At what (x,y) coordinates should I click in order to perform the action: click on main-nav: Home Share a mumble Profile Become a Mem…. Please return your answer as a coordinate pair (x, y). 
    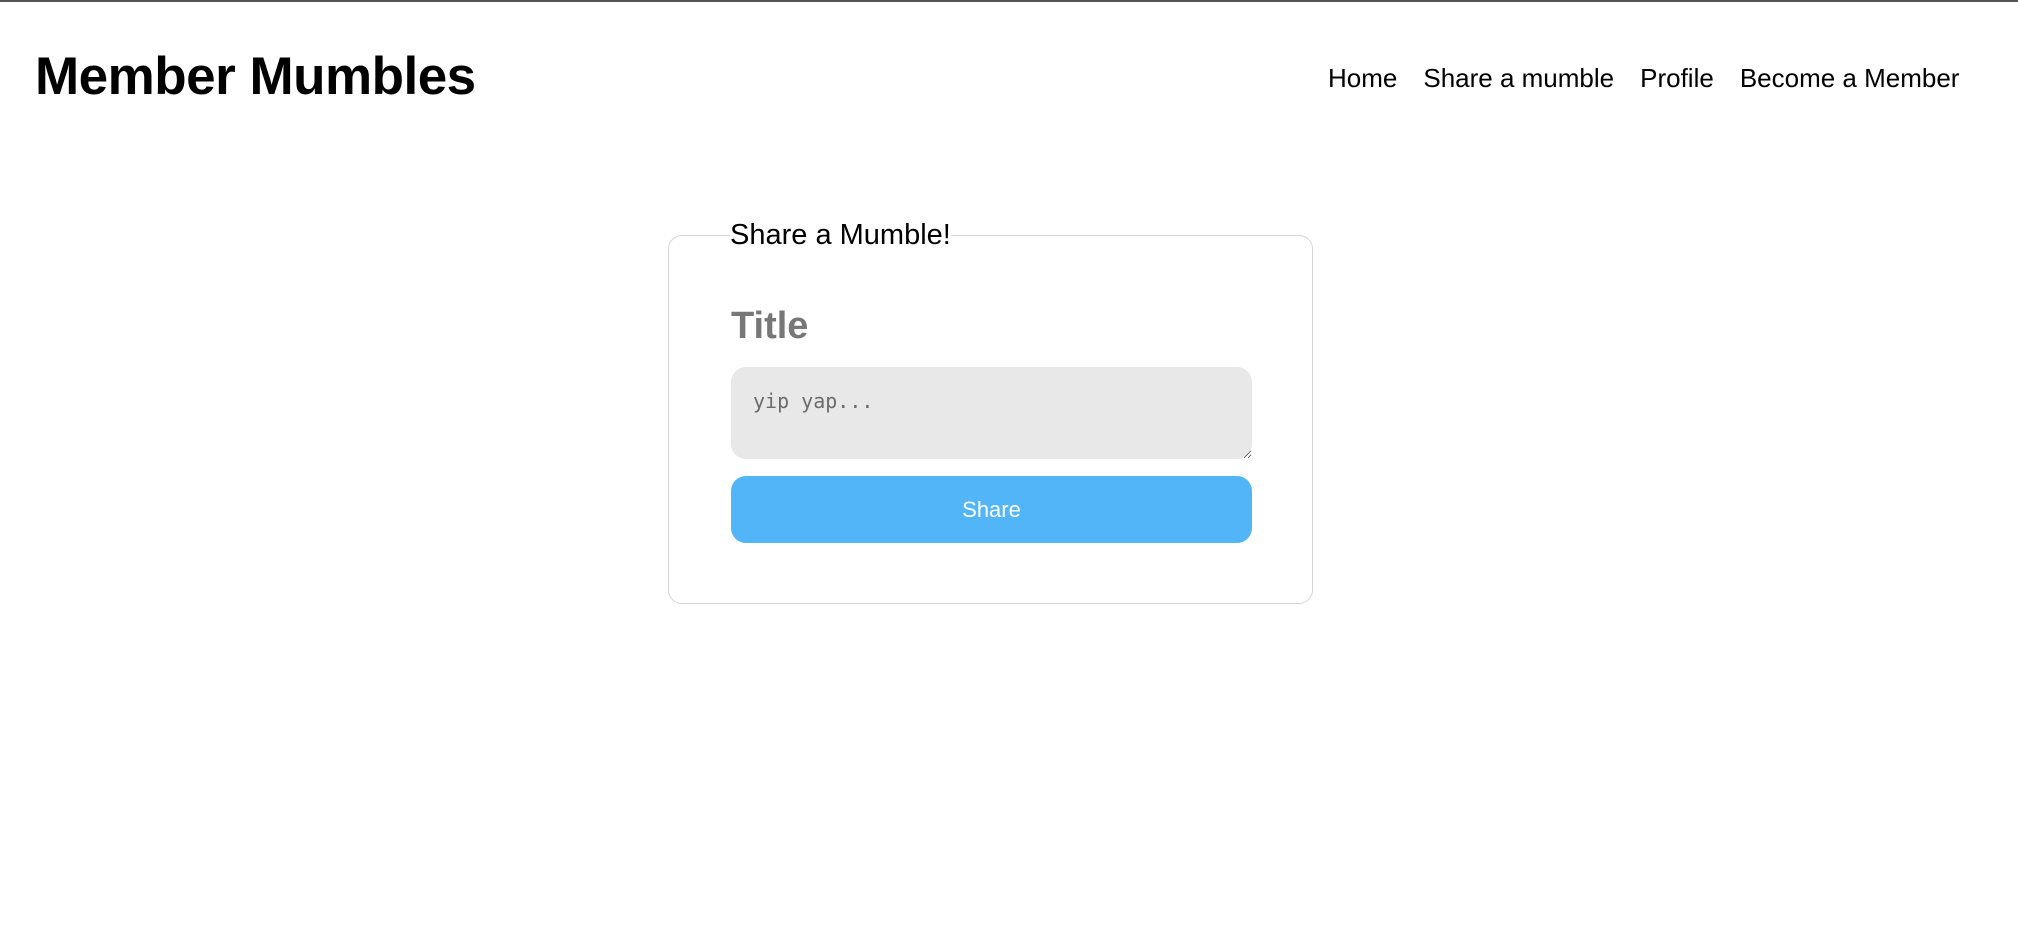
    Looking at the image, I should click on (1656, 78).